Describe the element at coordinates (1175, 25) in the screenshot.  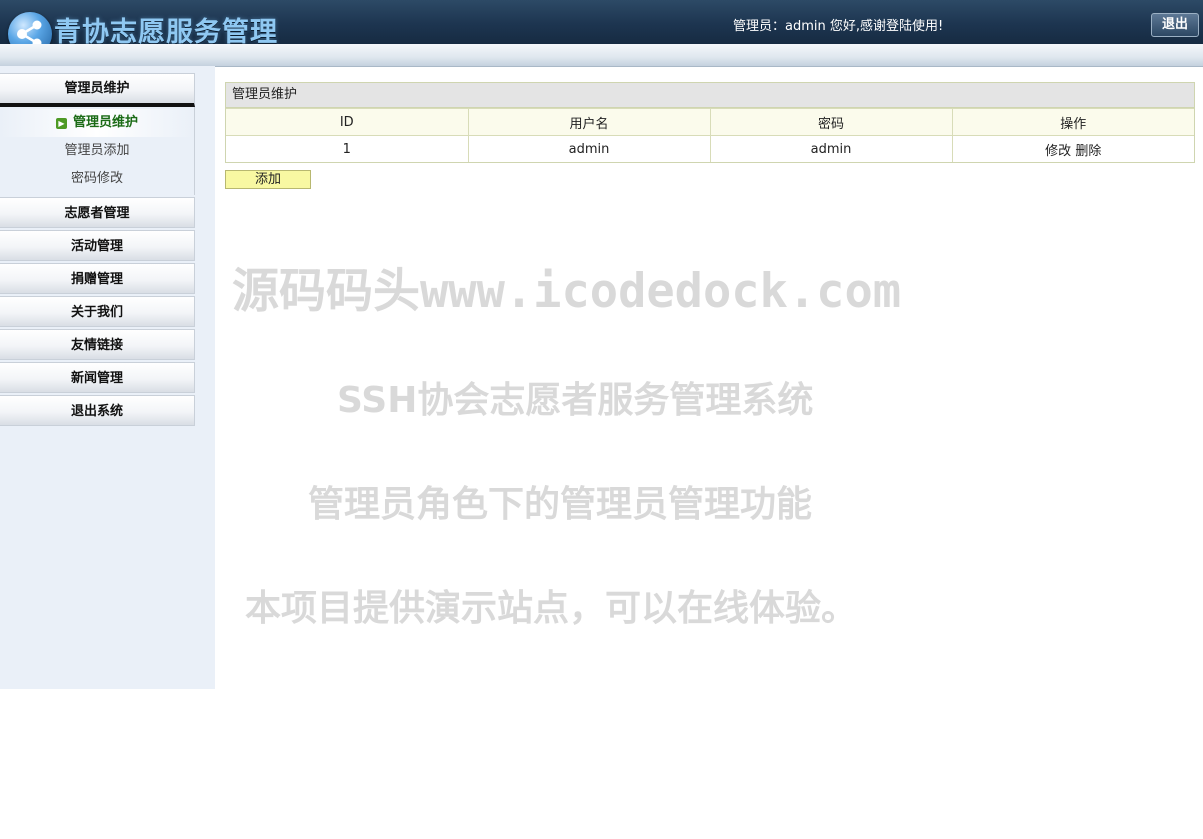
I see `logout-button: 退出` at that location.